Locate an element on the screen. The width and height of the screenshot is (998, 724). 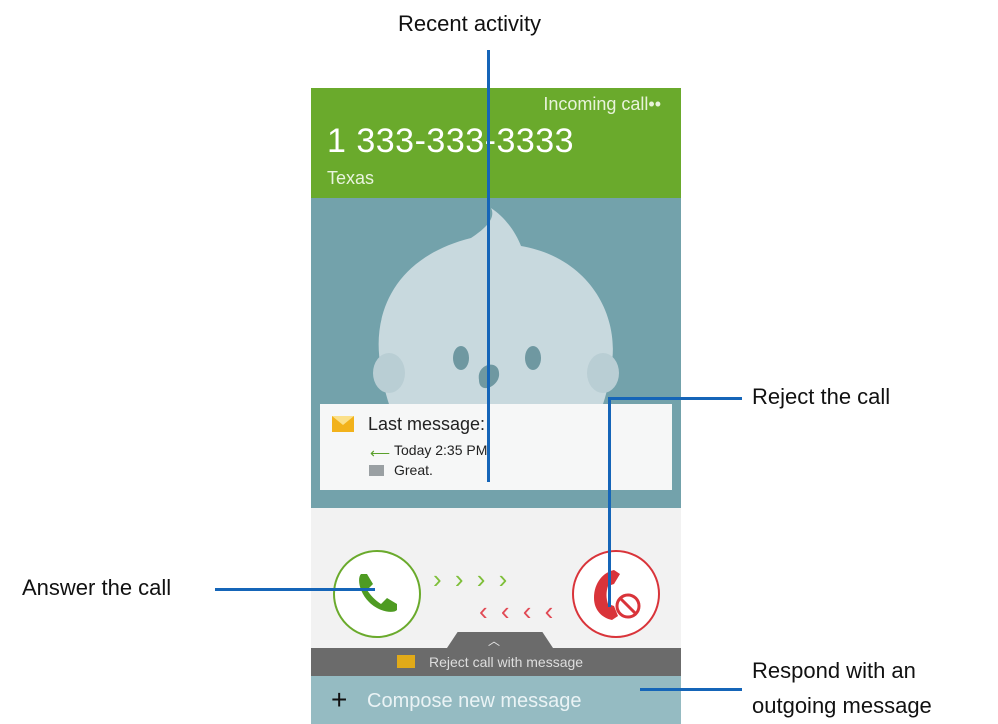
plus-icon: + is located at coordinates (339, 699).